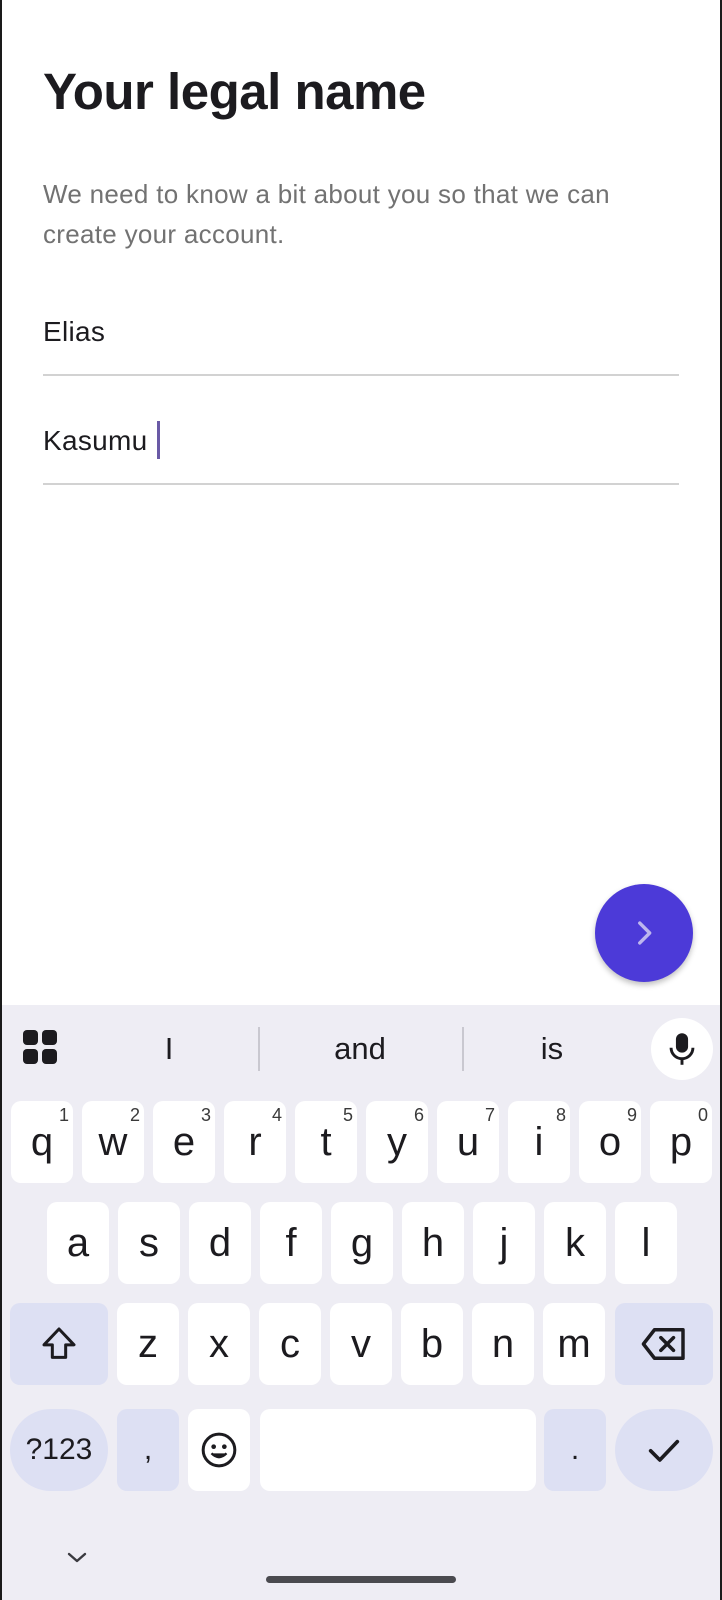 The image size is (722, 1600). I want to click on key-label: h, so click(433, 1243).